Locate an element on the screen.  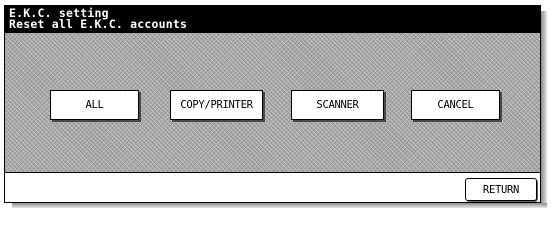
all-button: ALL is located at coordinates (94, 105).